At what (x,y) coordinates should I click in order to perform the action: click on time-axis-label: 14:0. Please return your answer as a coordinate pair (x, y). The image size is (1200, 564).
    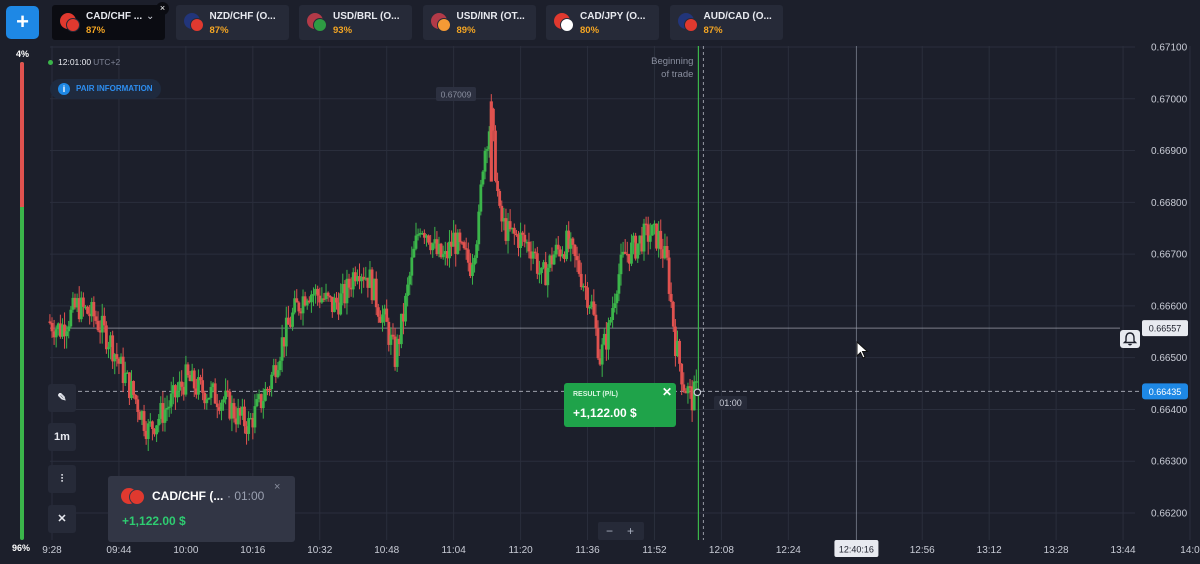
    Looking at the image, I should click on (1190, 550).